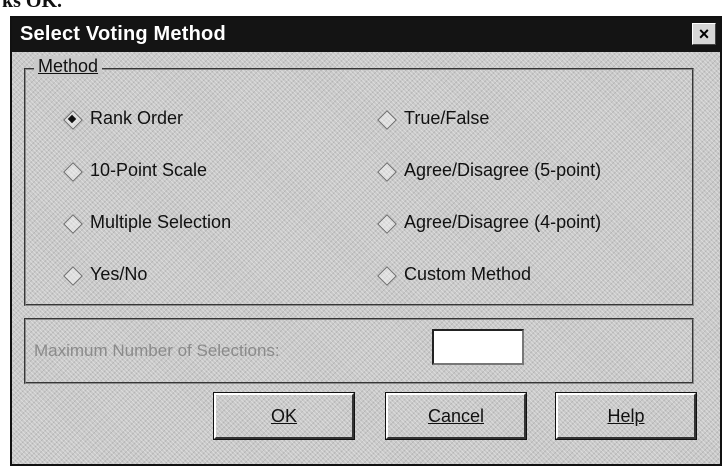 The width and height of the screenshot is (726, 470). I want to click on radio-yes-no: Yes/No, so click(105, 274).